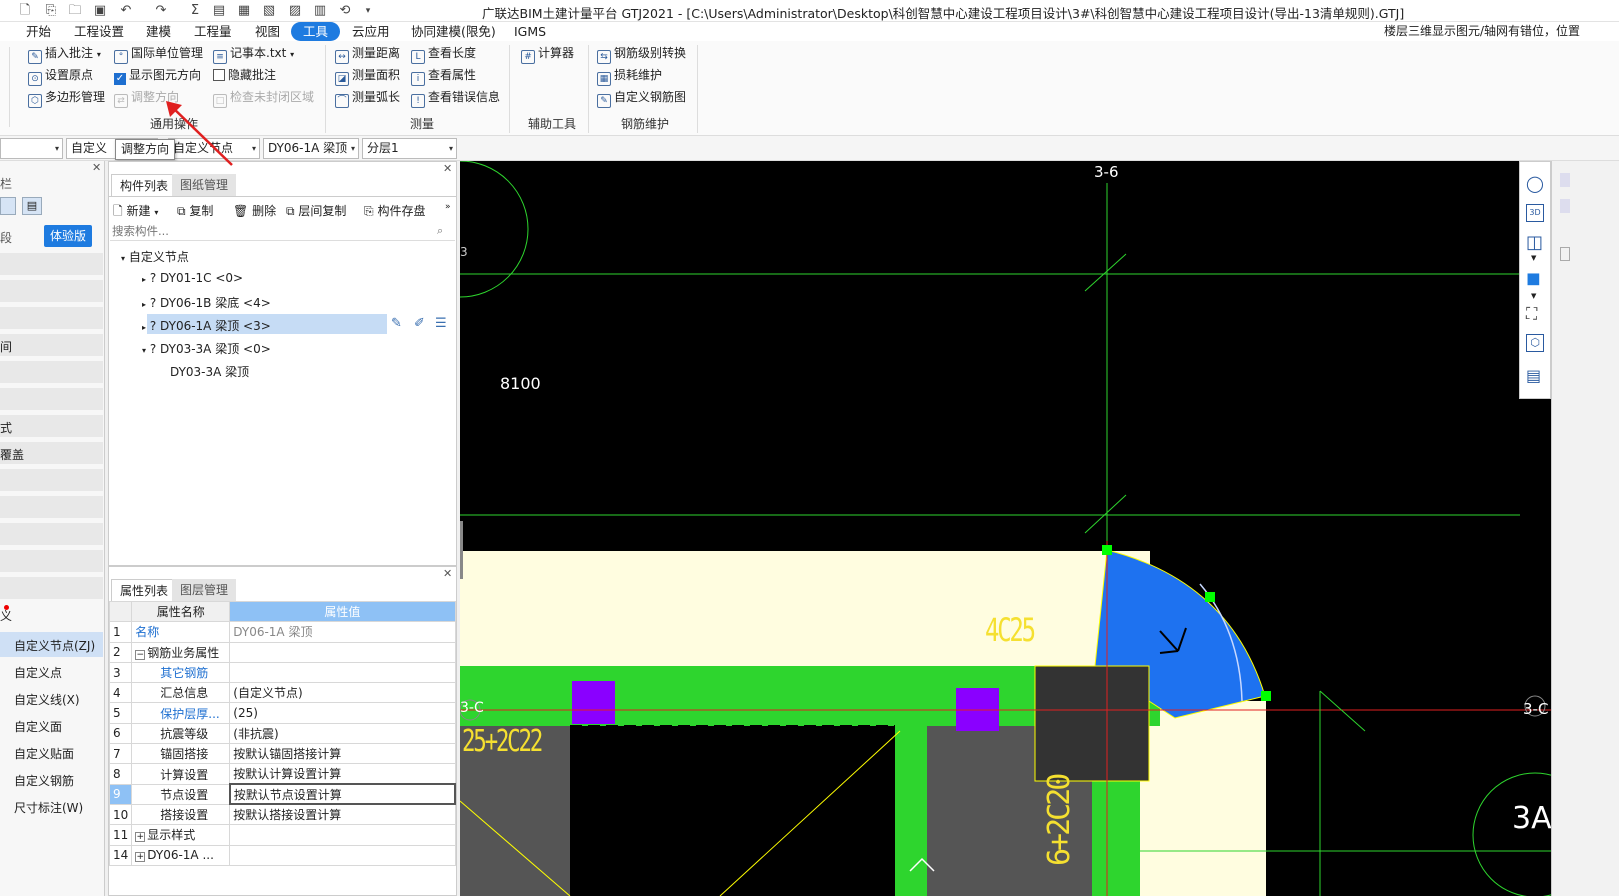  What do you see at coordinates (213, 31) in the screenshot?
I see `menu-quantity: 工程量` at bounding box center [213, 31].